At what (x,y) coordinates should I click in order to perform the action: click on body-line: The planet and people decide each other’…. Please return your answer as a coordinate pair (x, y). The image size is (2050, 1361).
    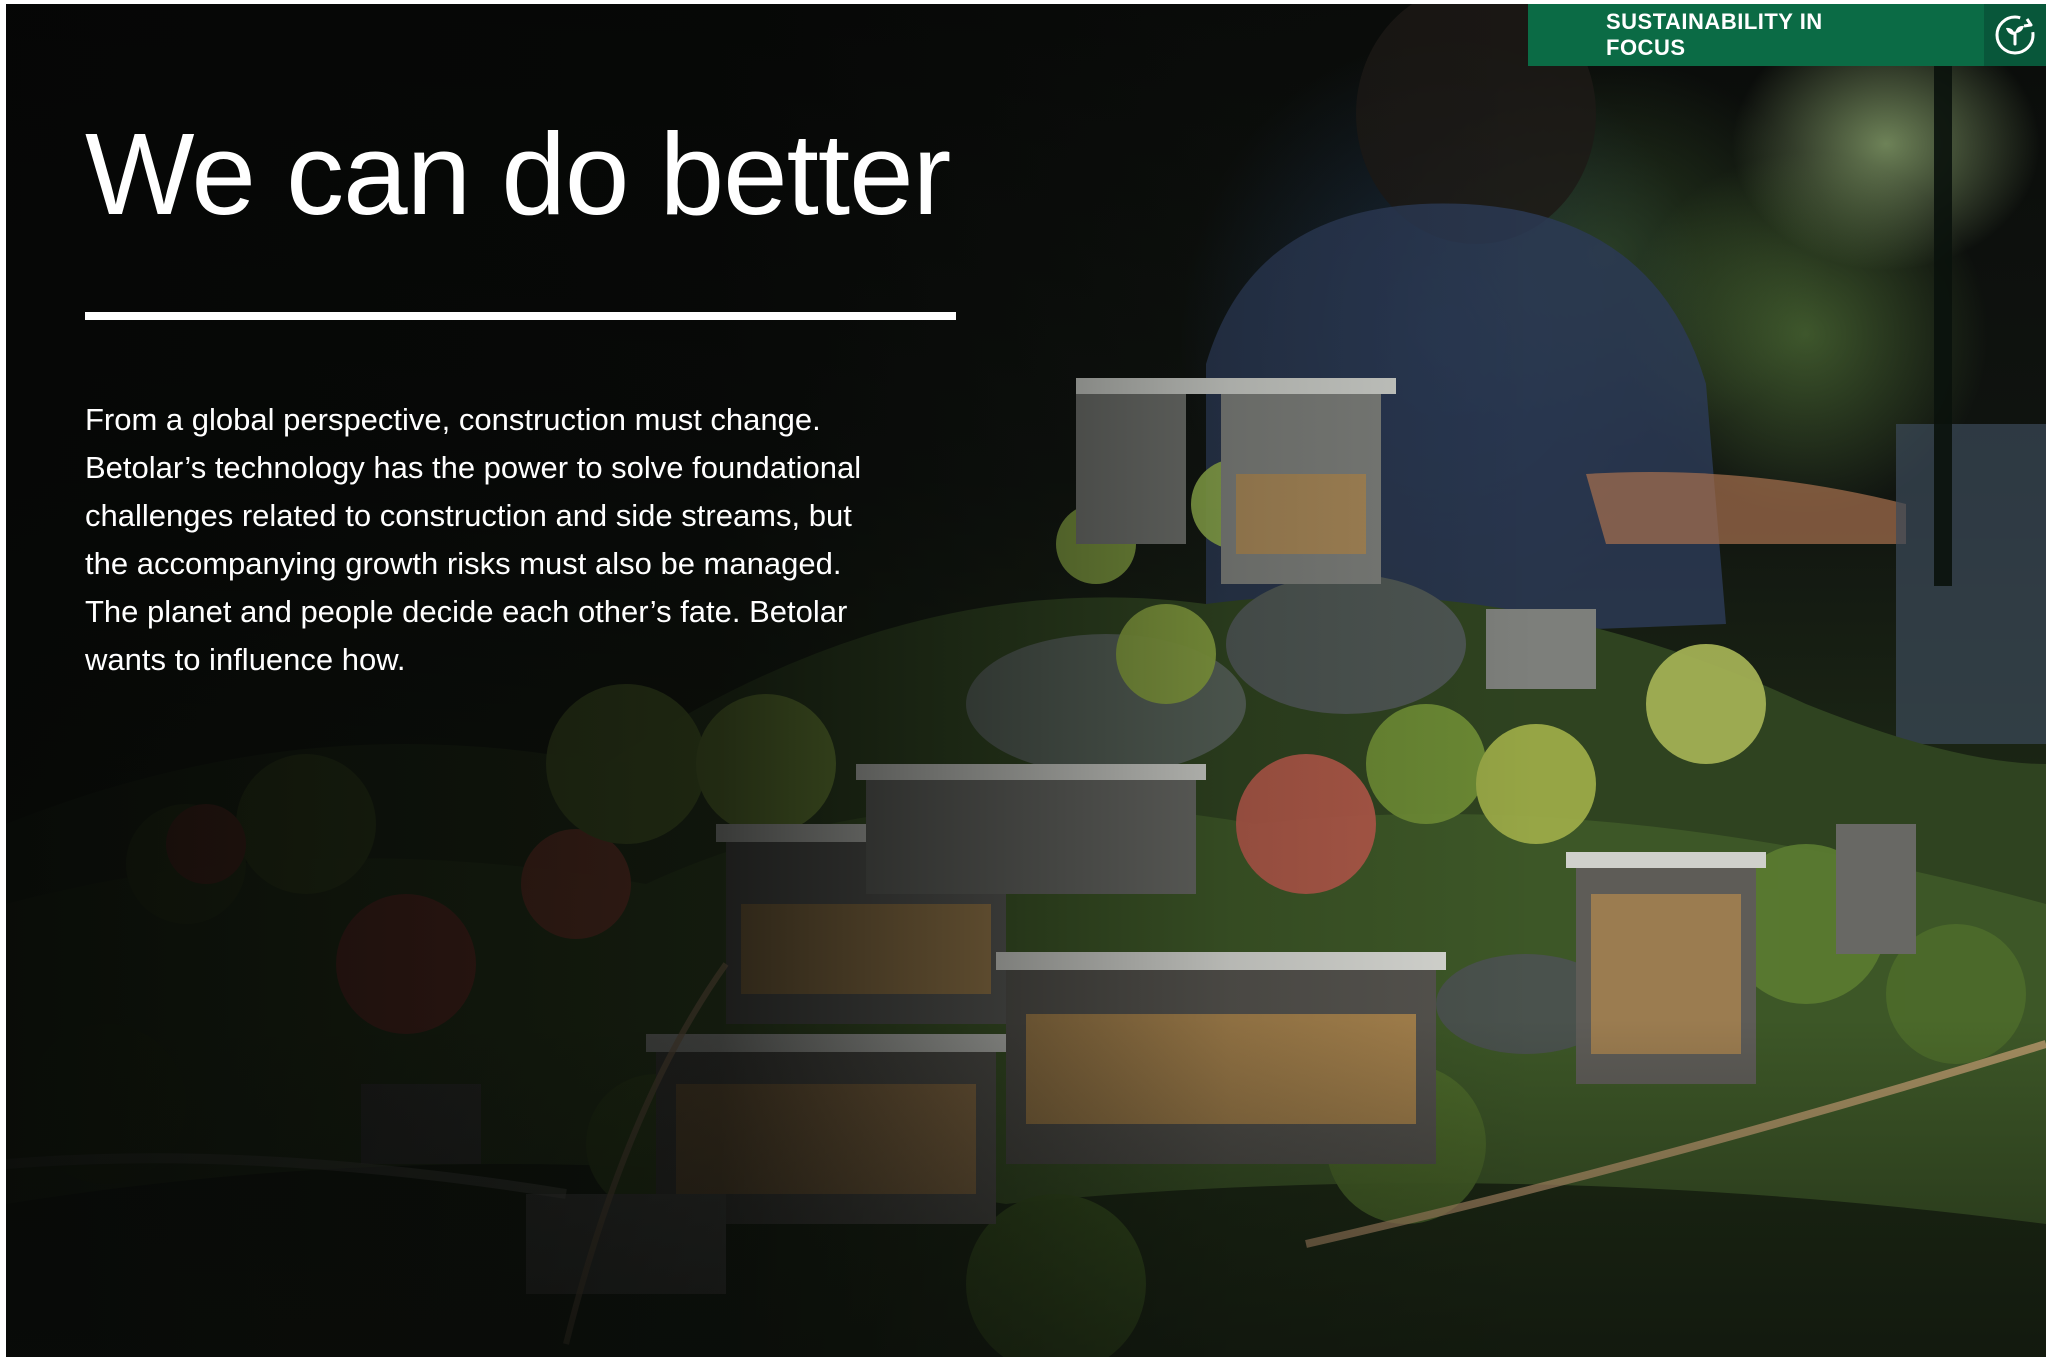
    Looking at the image, I should click on (466, 611).